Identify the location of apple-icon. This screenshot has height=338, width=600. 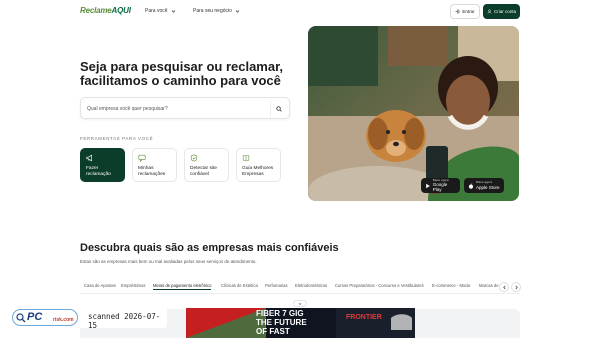
(471, 185).